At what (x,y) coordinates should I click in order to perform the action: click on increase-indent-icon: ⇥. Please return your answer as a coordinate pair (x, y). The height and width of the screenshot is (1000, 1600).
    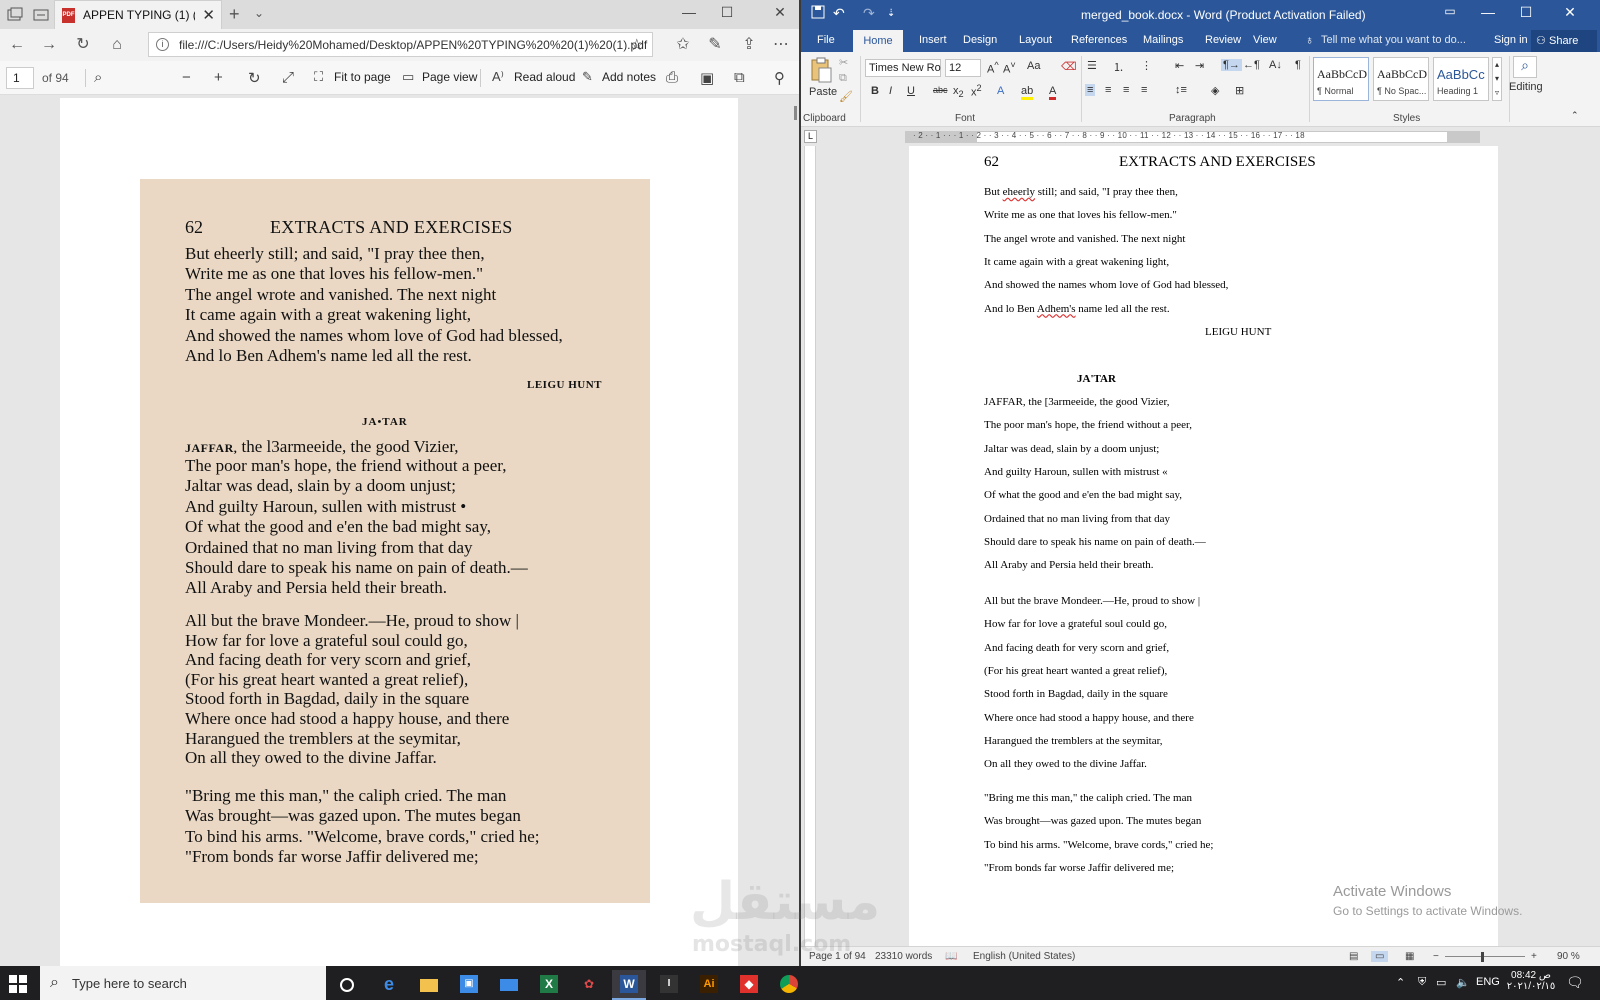
    Looking at the image, I should click on (1199, 65).